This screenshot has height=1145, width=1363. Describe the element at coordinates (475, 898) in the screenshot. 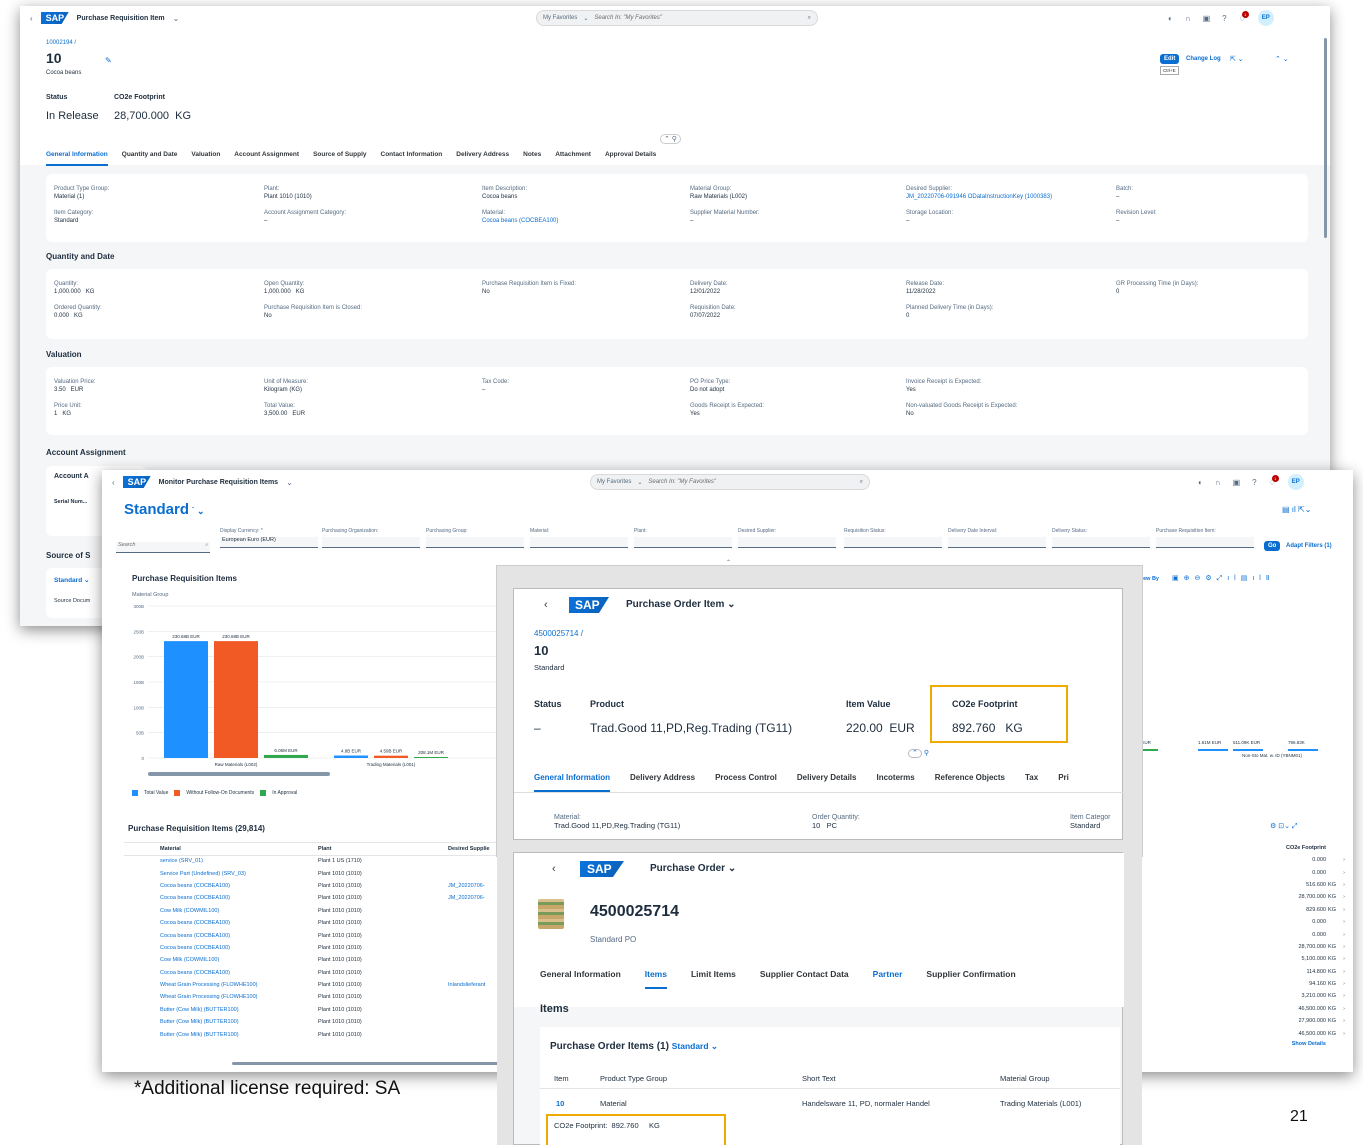

I see `supplier-cell: JM_20220706-` at that location.